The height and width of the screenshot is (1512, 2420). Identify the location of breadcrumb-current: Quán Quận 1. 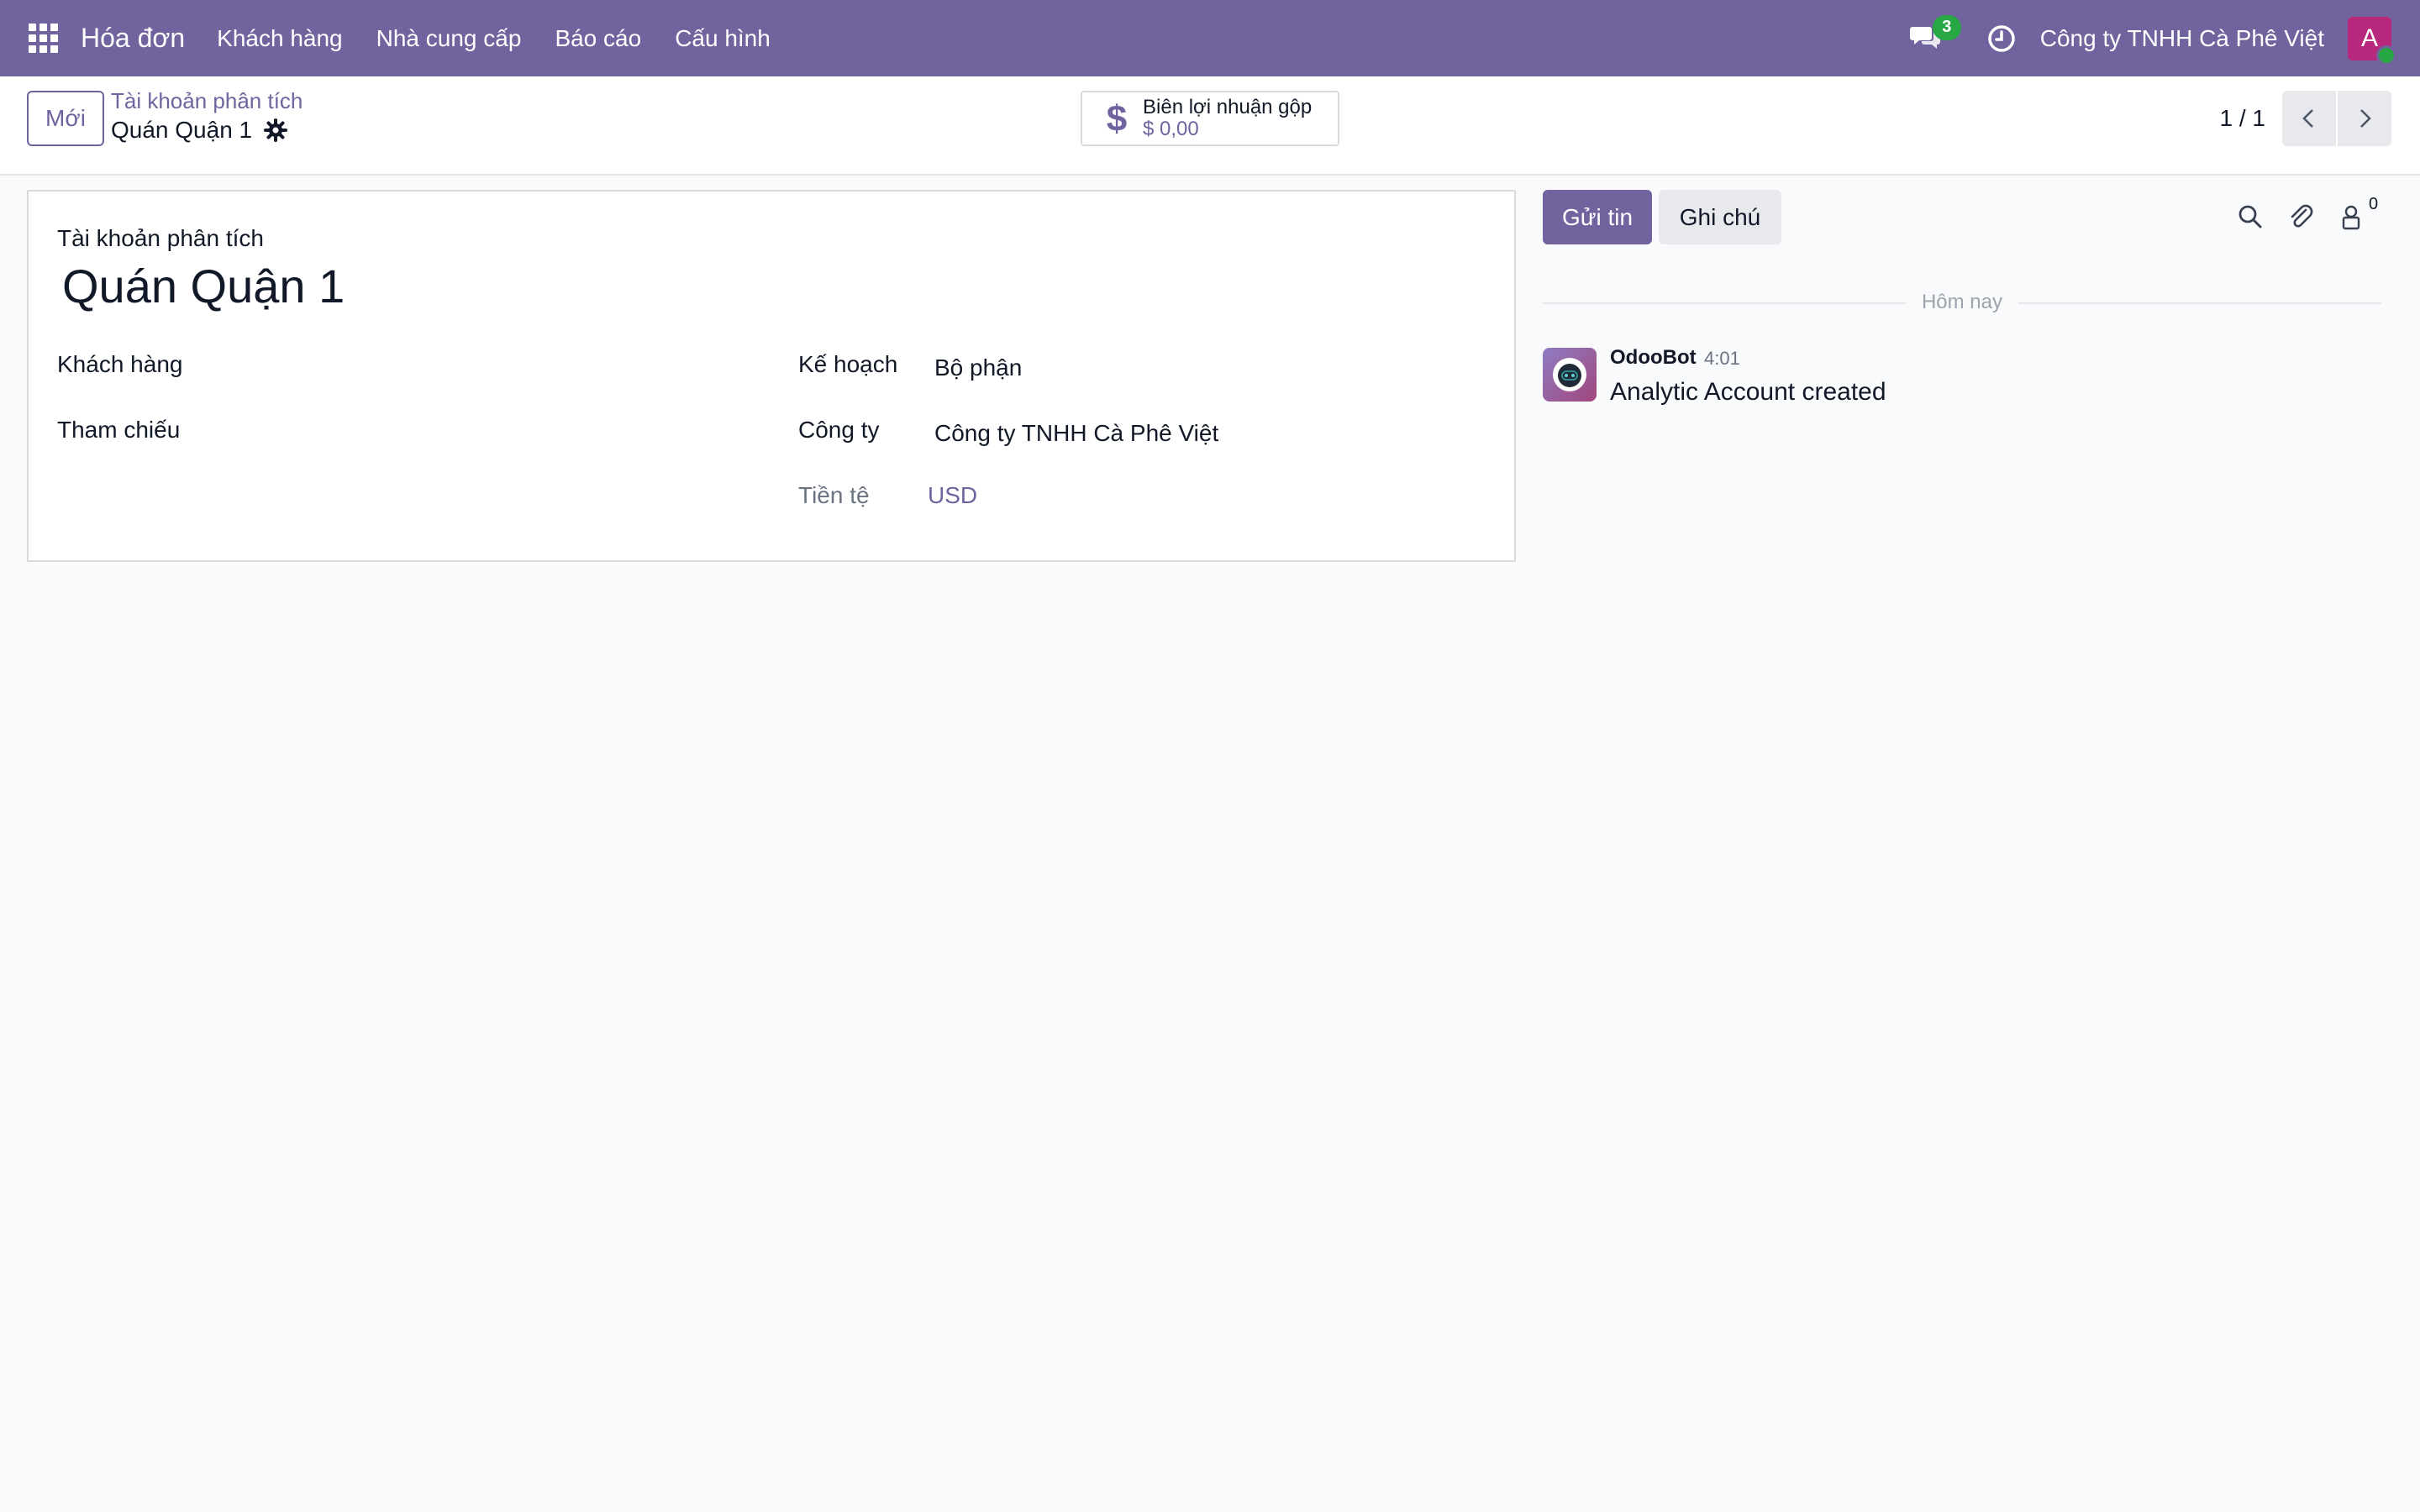
(206, 130).